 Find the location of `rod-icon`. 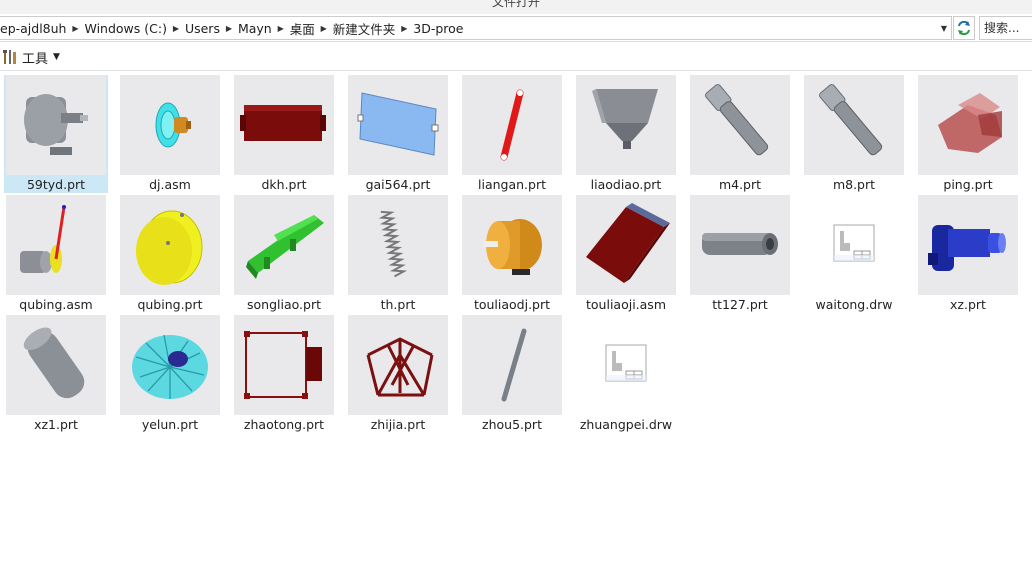

rod-icon is located at coordinates (512, 365).